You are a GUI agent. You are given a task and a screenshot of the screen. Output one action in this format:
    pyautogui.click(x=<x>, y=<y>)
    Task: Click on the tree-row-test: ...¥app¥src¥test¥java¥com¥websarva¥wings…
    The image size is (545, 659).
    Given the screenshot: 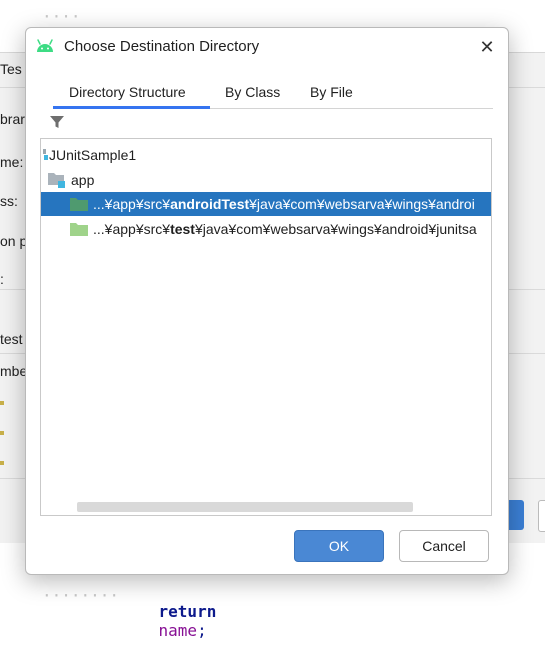 What is the action you would take?
    pyautogui.click(x=266, y=229)
    